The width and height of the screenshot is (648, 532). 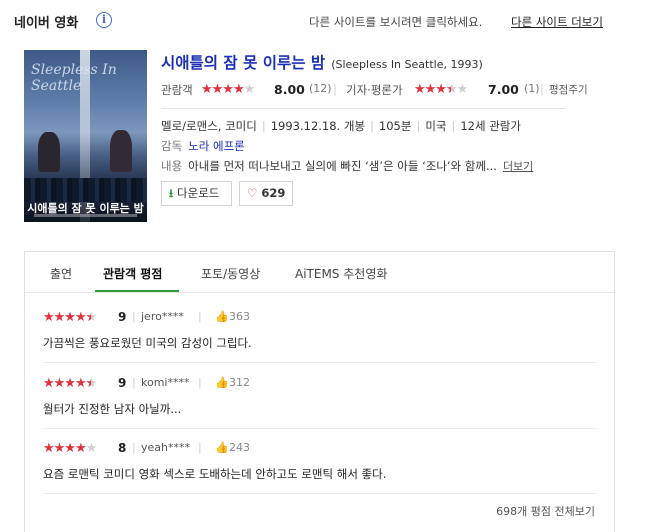 I want to click on plot-more-link: 더보기, so click(x=518, y=166).